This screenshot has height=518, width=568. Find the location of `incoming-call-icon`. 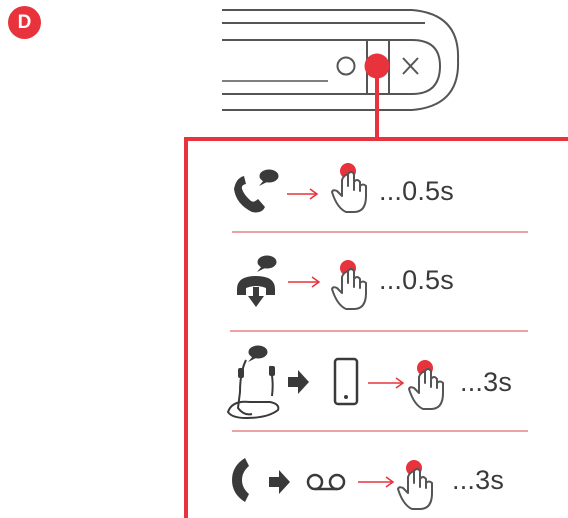

incoming-call-icon is located at coordinates (249, 194).